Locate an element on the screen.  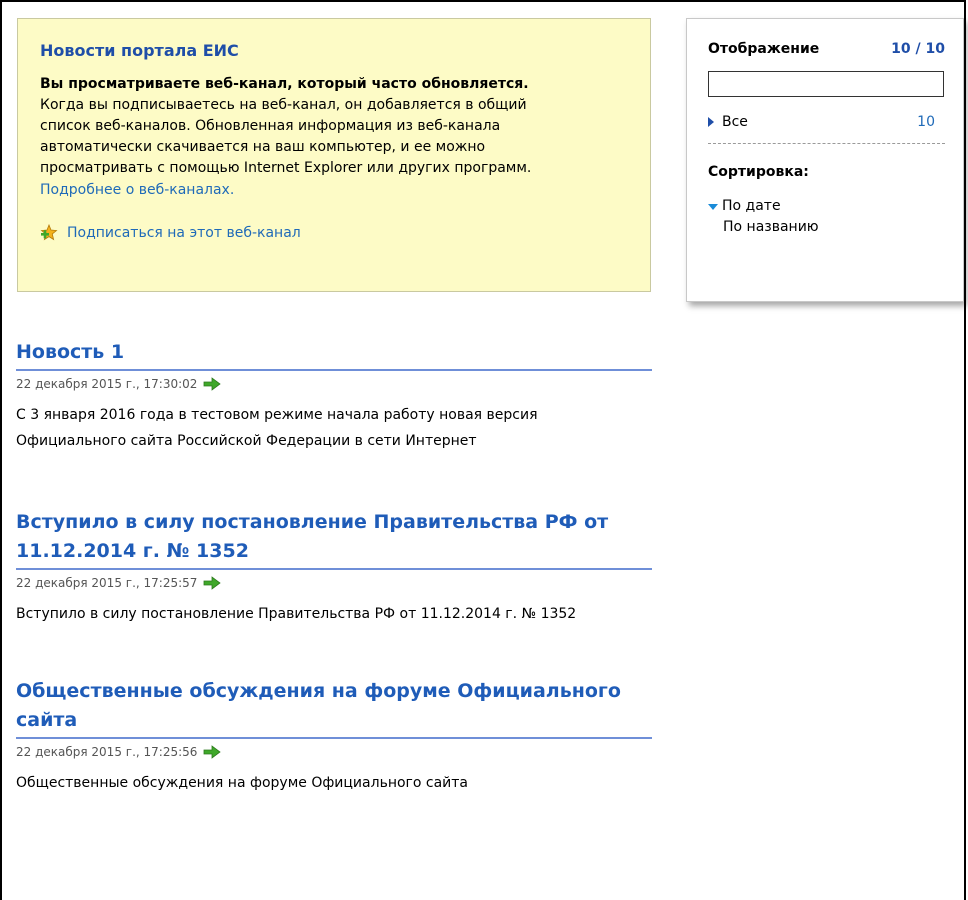
display-heading: Отображение is located at coordinates (764, 49).